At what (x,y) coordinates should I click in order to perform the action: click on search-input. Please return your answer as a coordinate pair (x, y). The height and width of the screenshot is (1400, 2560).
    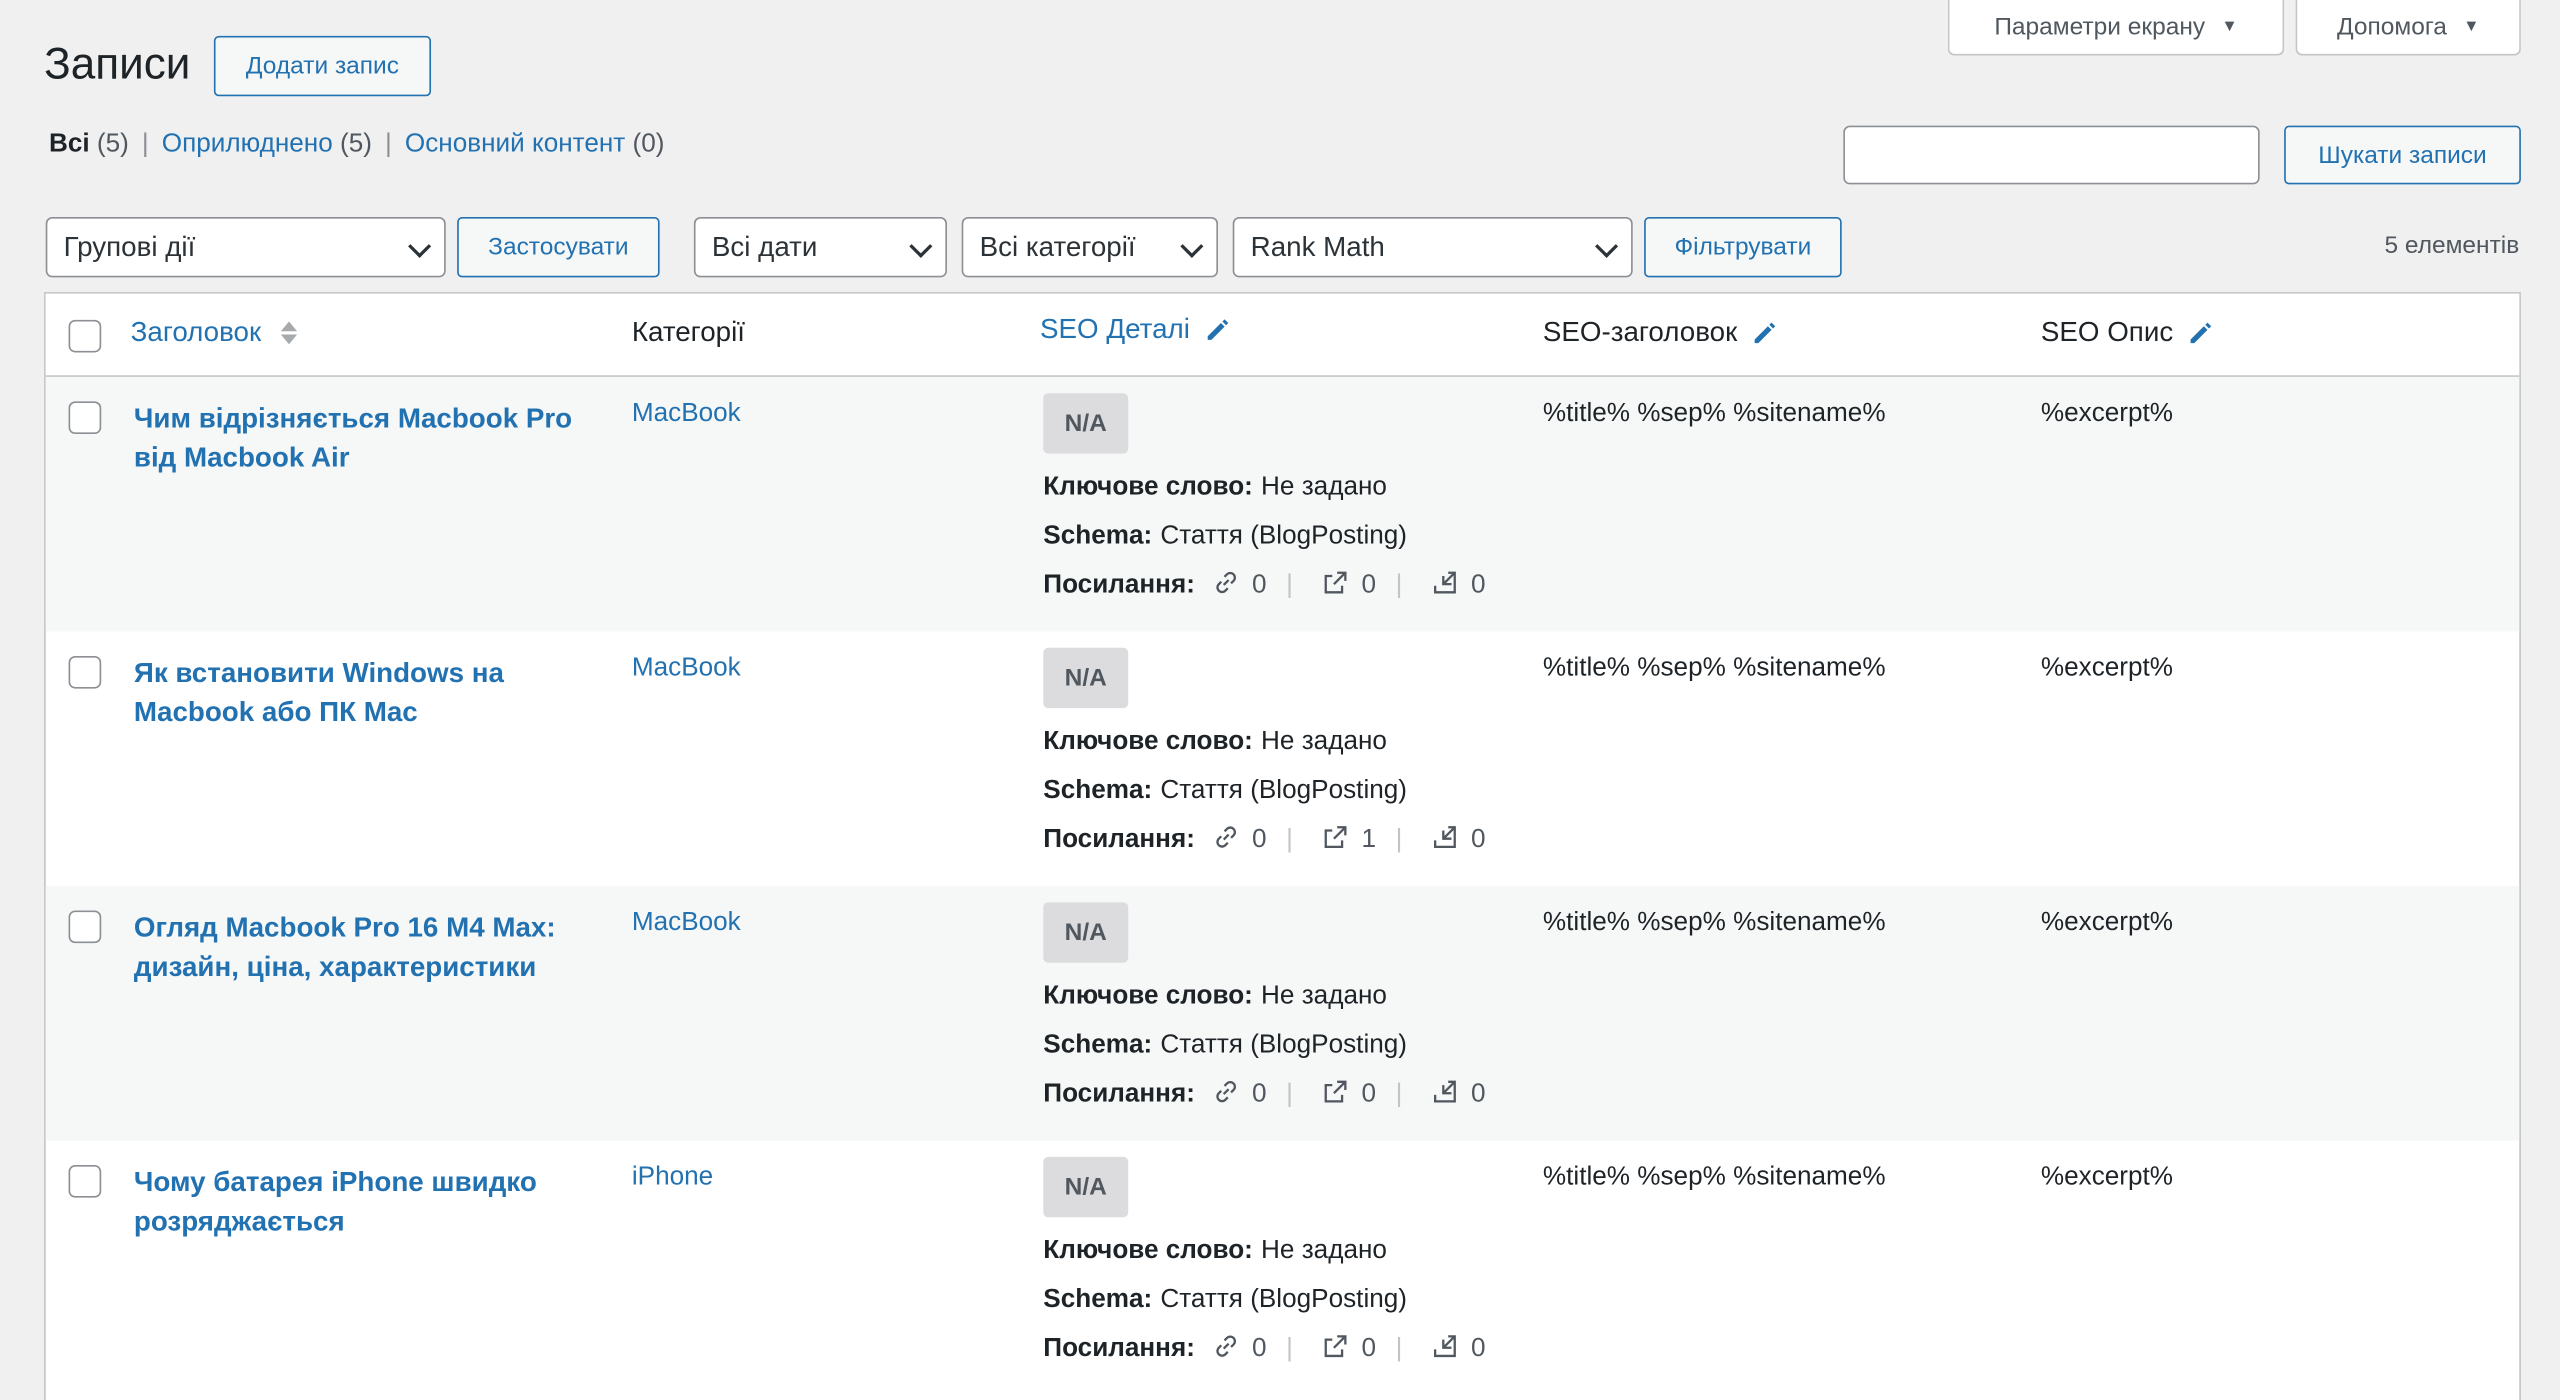
    Looking at the image, I should click on (2051, 155).